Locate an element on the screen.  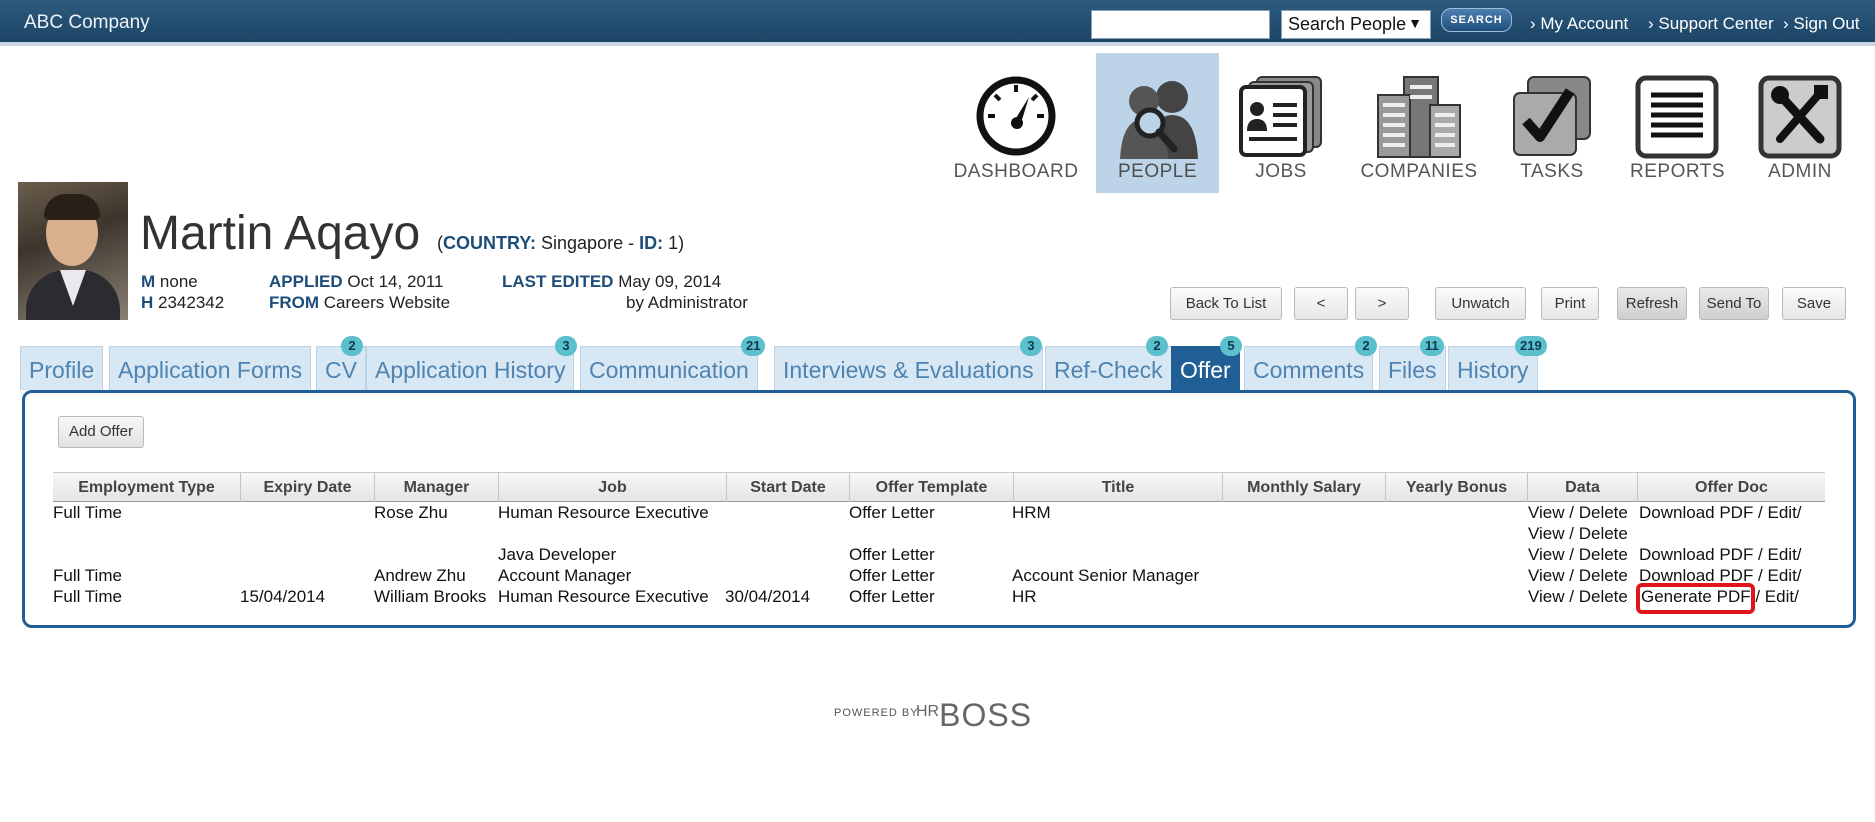
powered-by-text: POWERED BY is located at coordinates (876, 713).